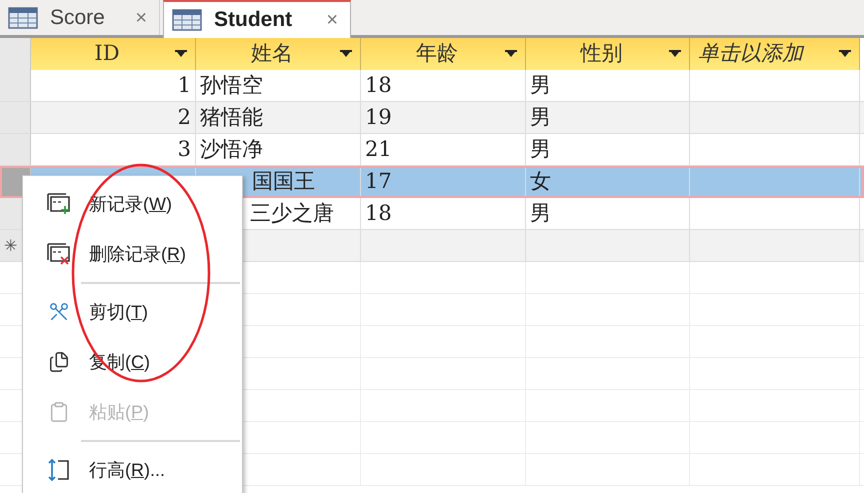 The image size is (864, 493). What do you see at coordinates (378, 181) in the screenshot?
I see `table-cell-text: 17` at bounding box center [378, 181].